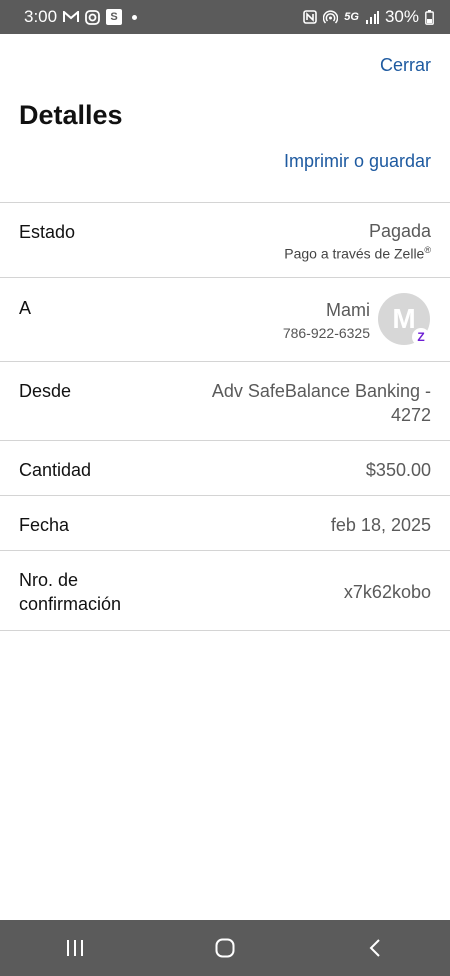 The image size is (450, 976). What do you see at coordinates (348, 310) in the screenshot?
I see `recipient-name: Mami` at bounding box center [348, 310].